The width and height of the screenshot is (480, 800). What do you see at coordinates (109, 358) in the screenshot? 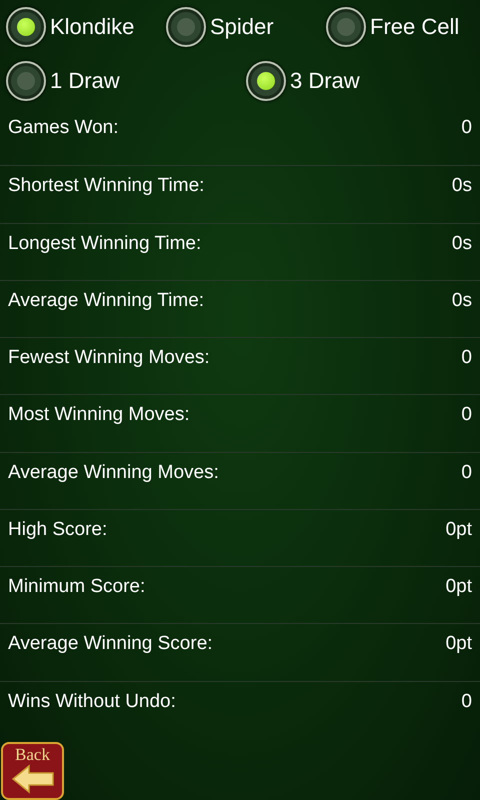
I see `stat-label: Fewest Winning Moves:` at bounding box center [109, 358].